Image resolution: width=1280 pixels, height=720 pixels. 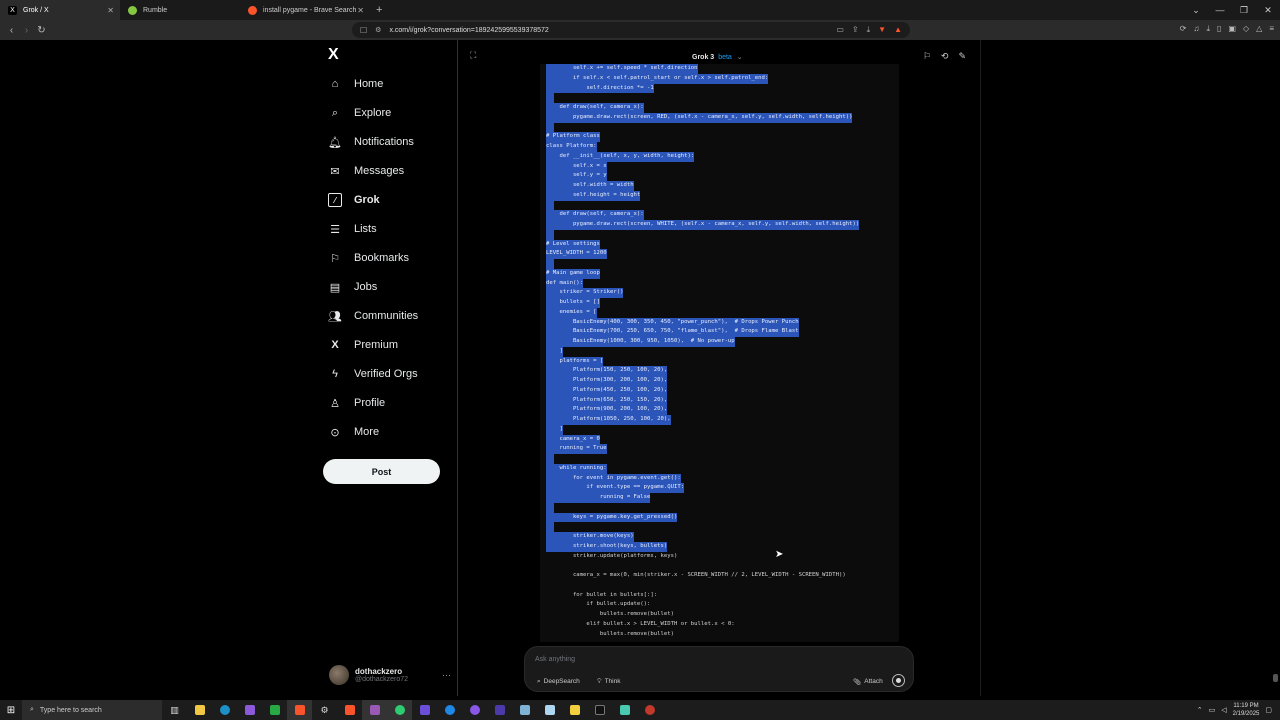 What do you see at coordinates (333, 55) in the screenshot?
I see `x-logo: X` at bounding box center [333, 55].